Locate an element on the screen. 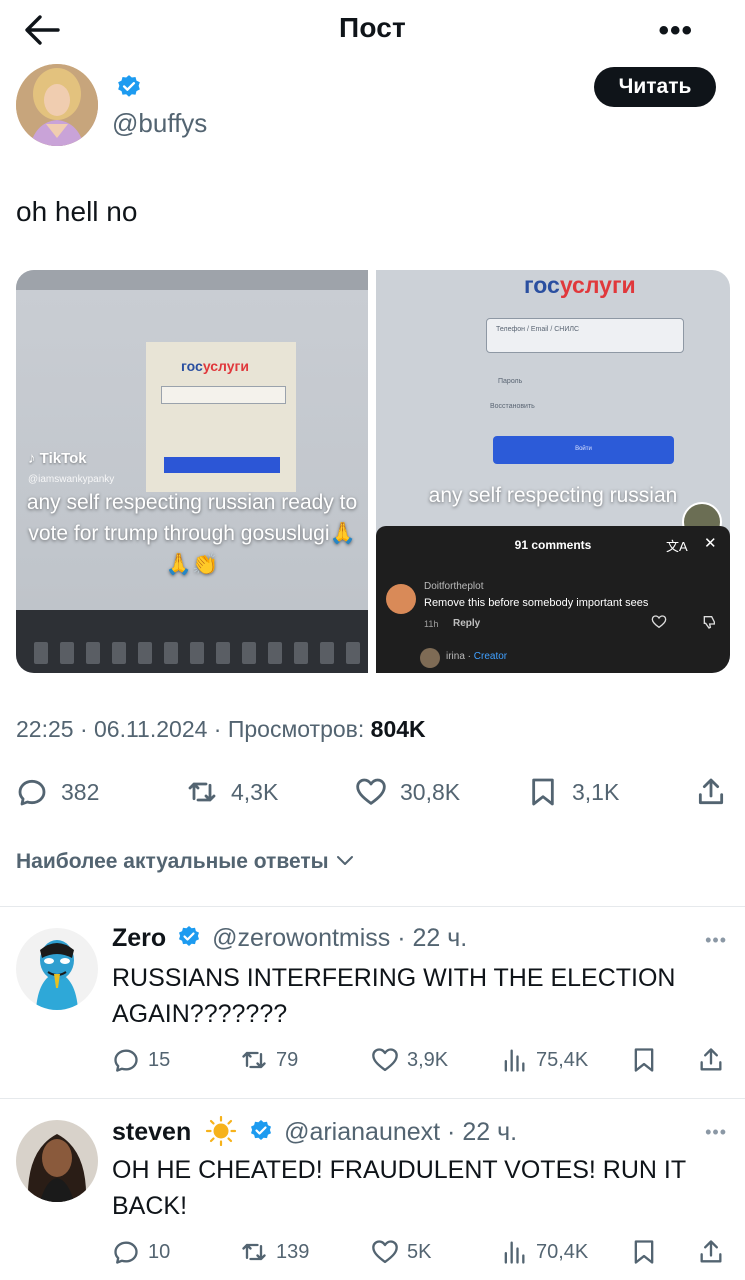  reply-actions: 15 79 3,9K 75,4K is located at coordinates (372, 1060).